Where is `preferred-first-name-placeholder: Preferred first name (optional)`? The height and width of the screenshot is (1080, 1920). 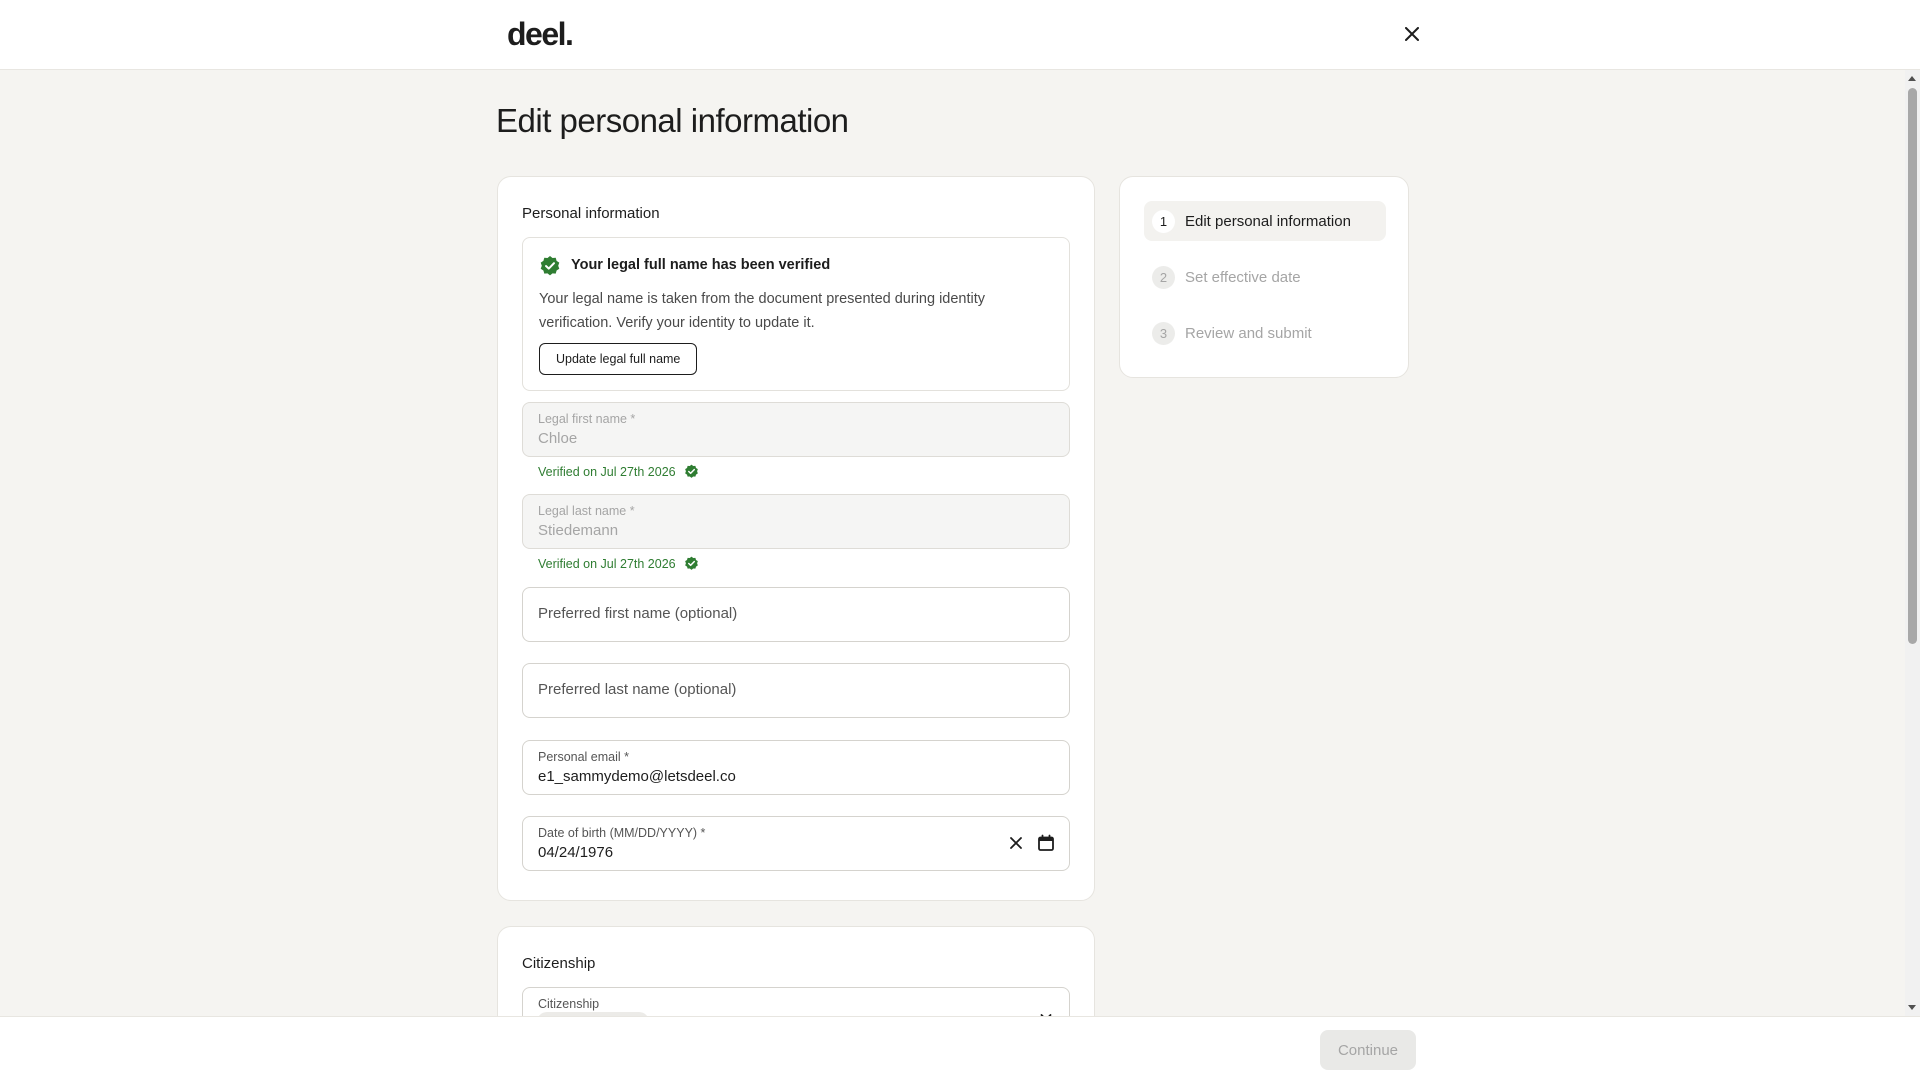 preferred-first-name-placeholder: Preferred first name (optional) is located at coordinates (638, 613).